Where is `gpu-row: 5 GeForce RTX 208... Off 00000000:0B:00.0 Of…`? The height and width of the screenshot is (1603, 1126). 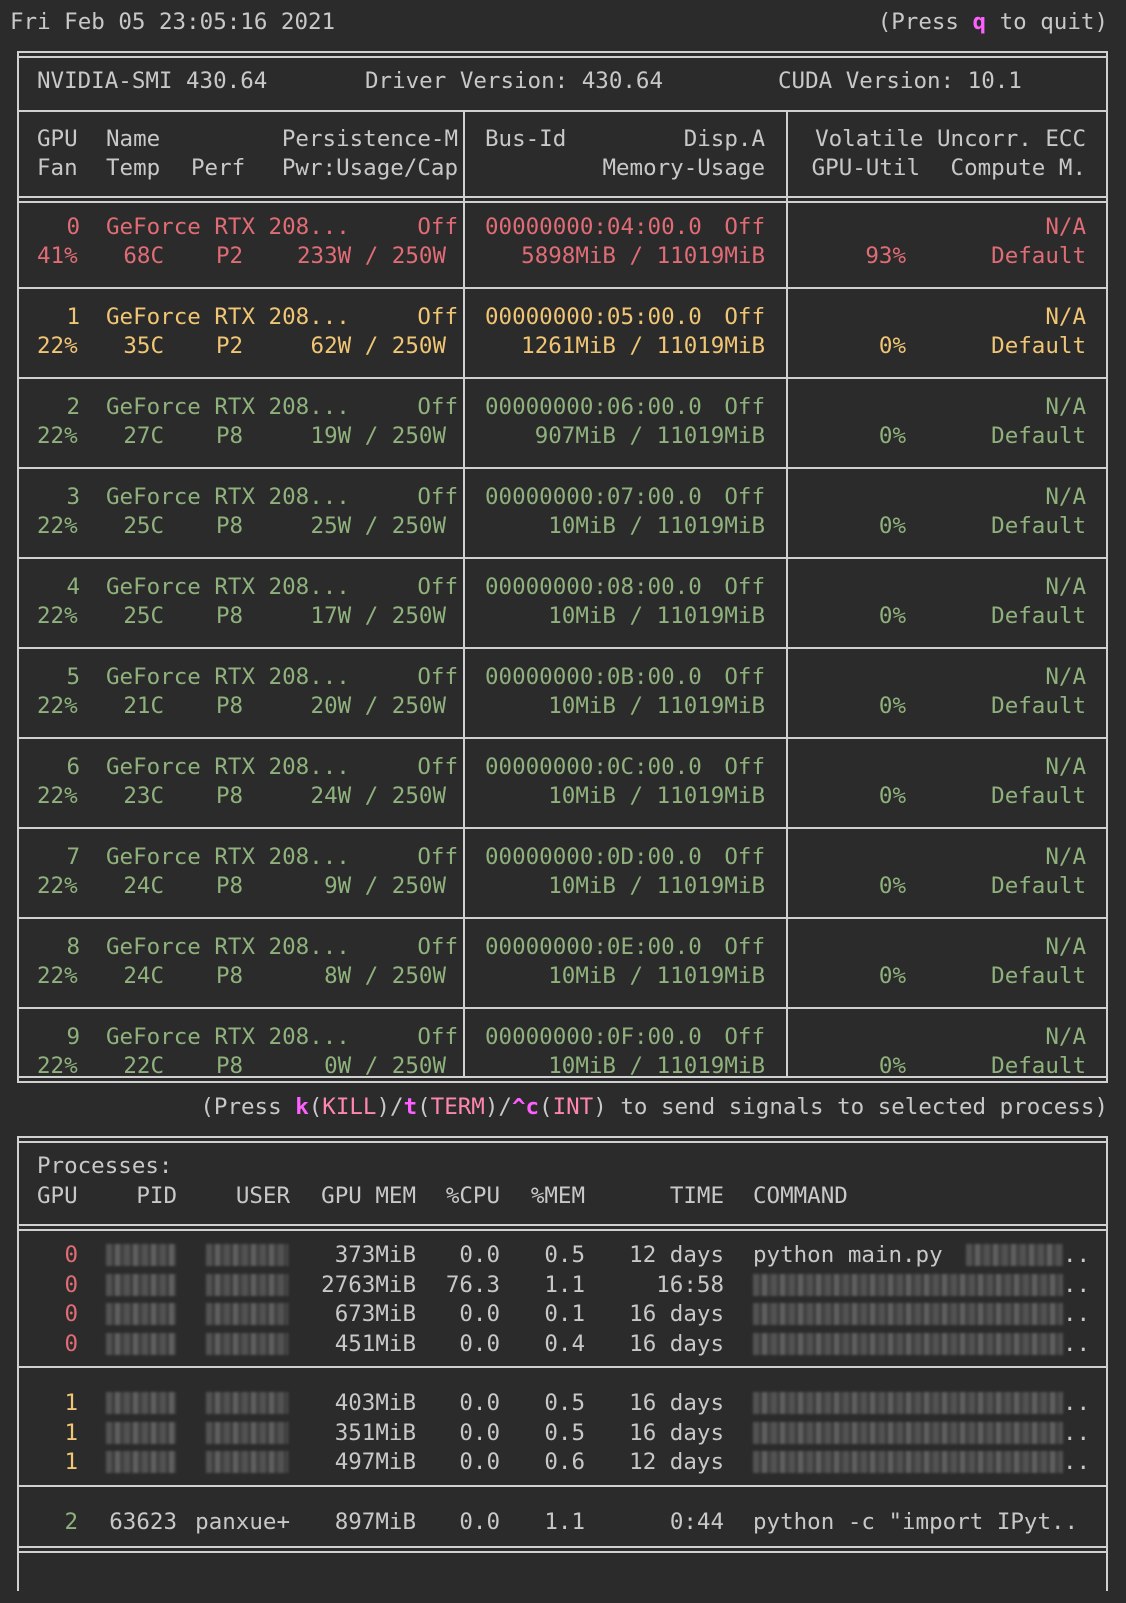 gpu-row: 5 GeForce RTX 208... Off 00000000:0B:00.0 Of… is located at coordinates (563, 692).